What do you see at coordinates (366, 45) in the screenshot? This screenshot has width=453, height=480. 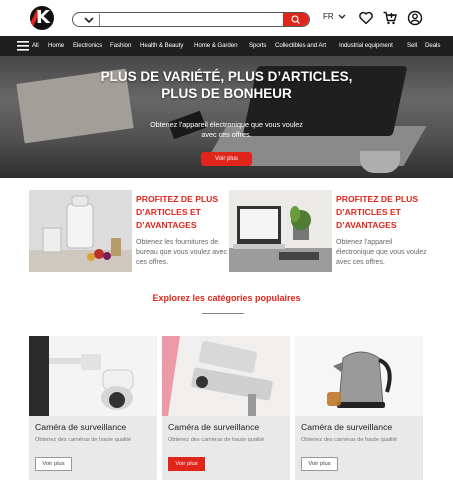 I see `nav-item-industrial-equipment: Industrial equipment` at bounding box center [366, 45].